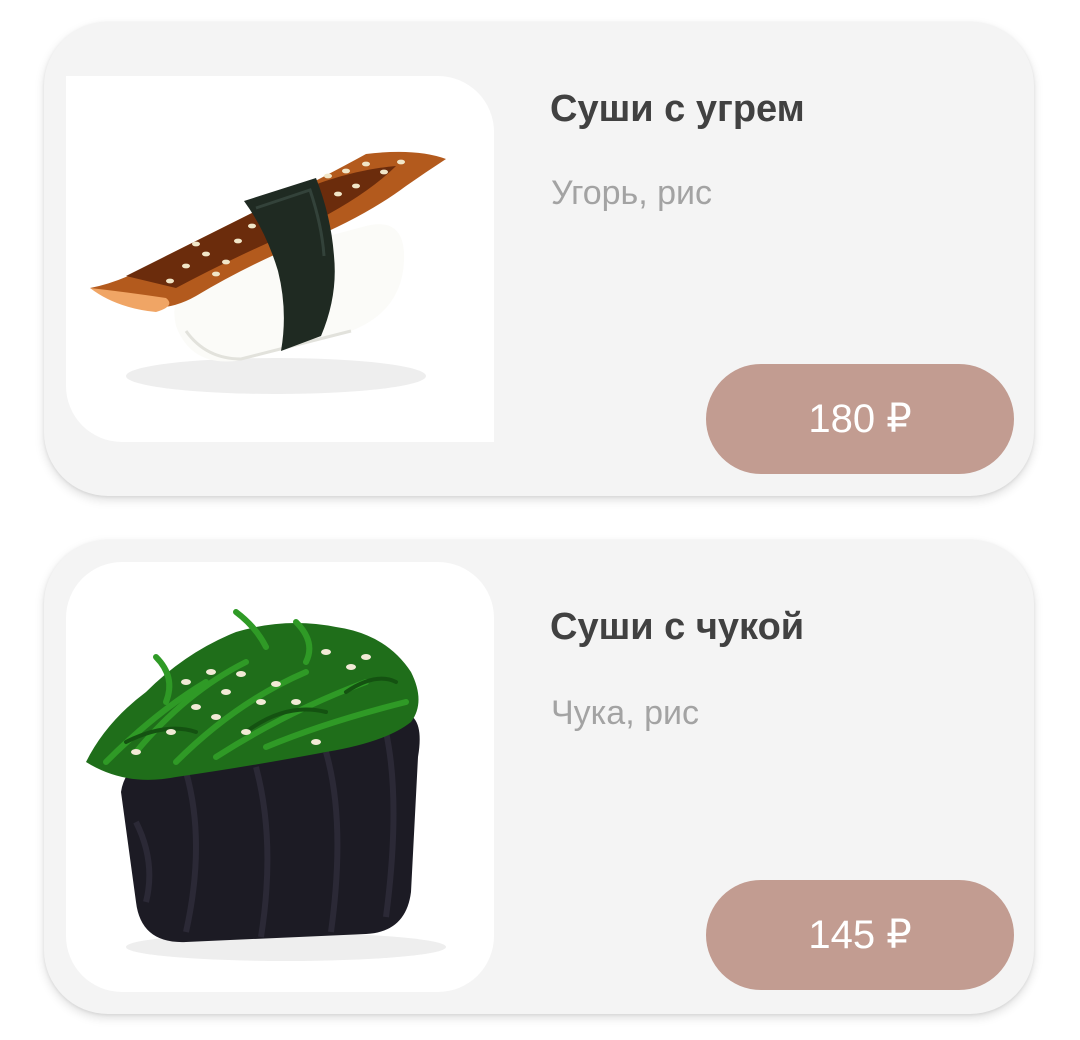  Describe the element at coordinates (266, 785) in the screenshot. I see `chuka-sushi-icon` at that location.